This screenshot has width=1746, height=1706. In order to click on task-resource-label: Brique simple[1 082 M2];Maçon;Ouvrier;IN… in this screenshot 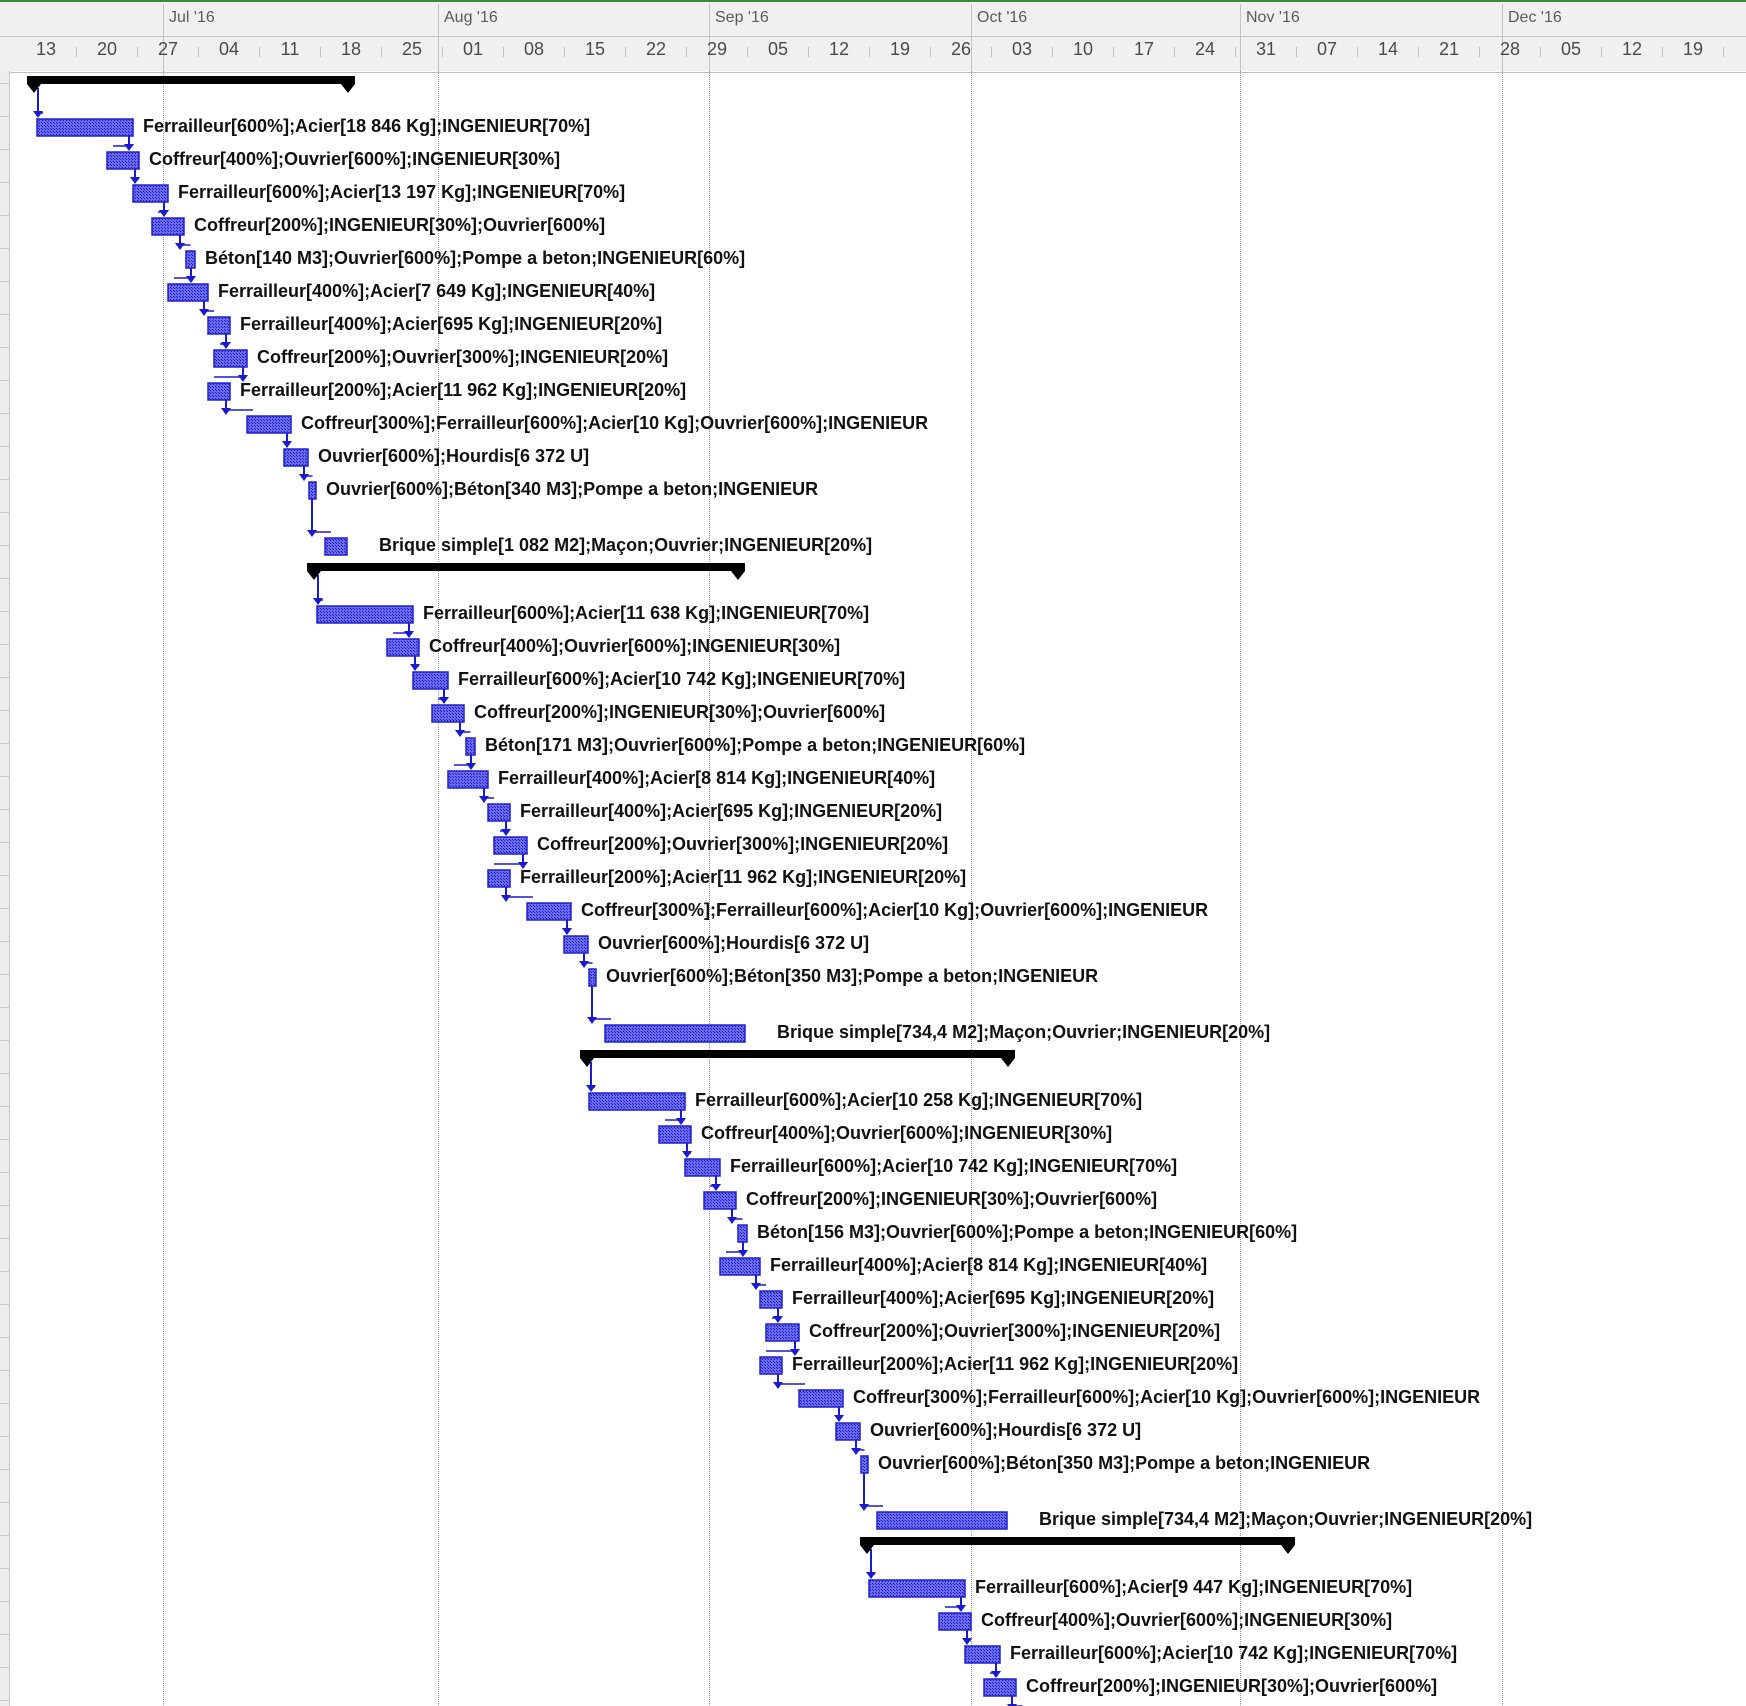, I will do `click(626, 545)`.